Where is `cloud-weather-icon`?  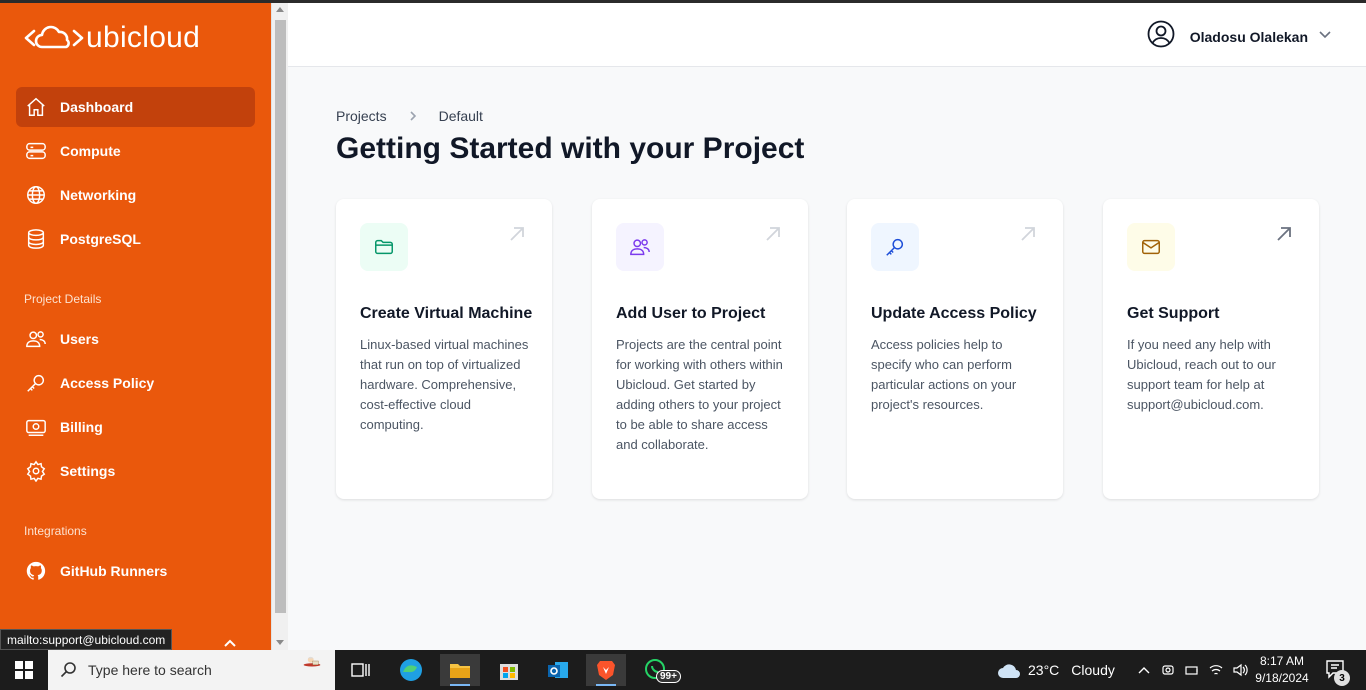
cloud-weather-icon is located at coordinates (1009, 671).